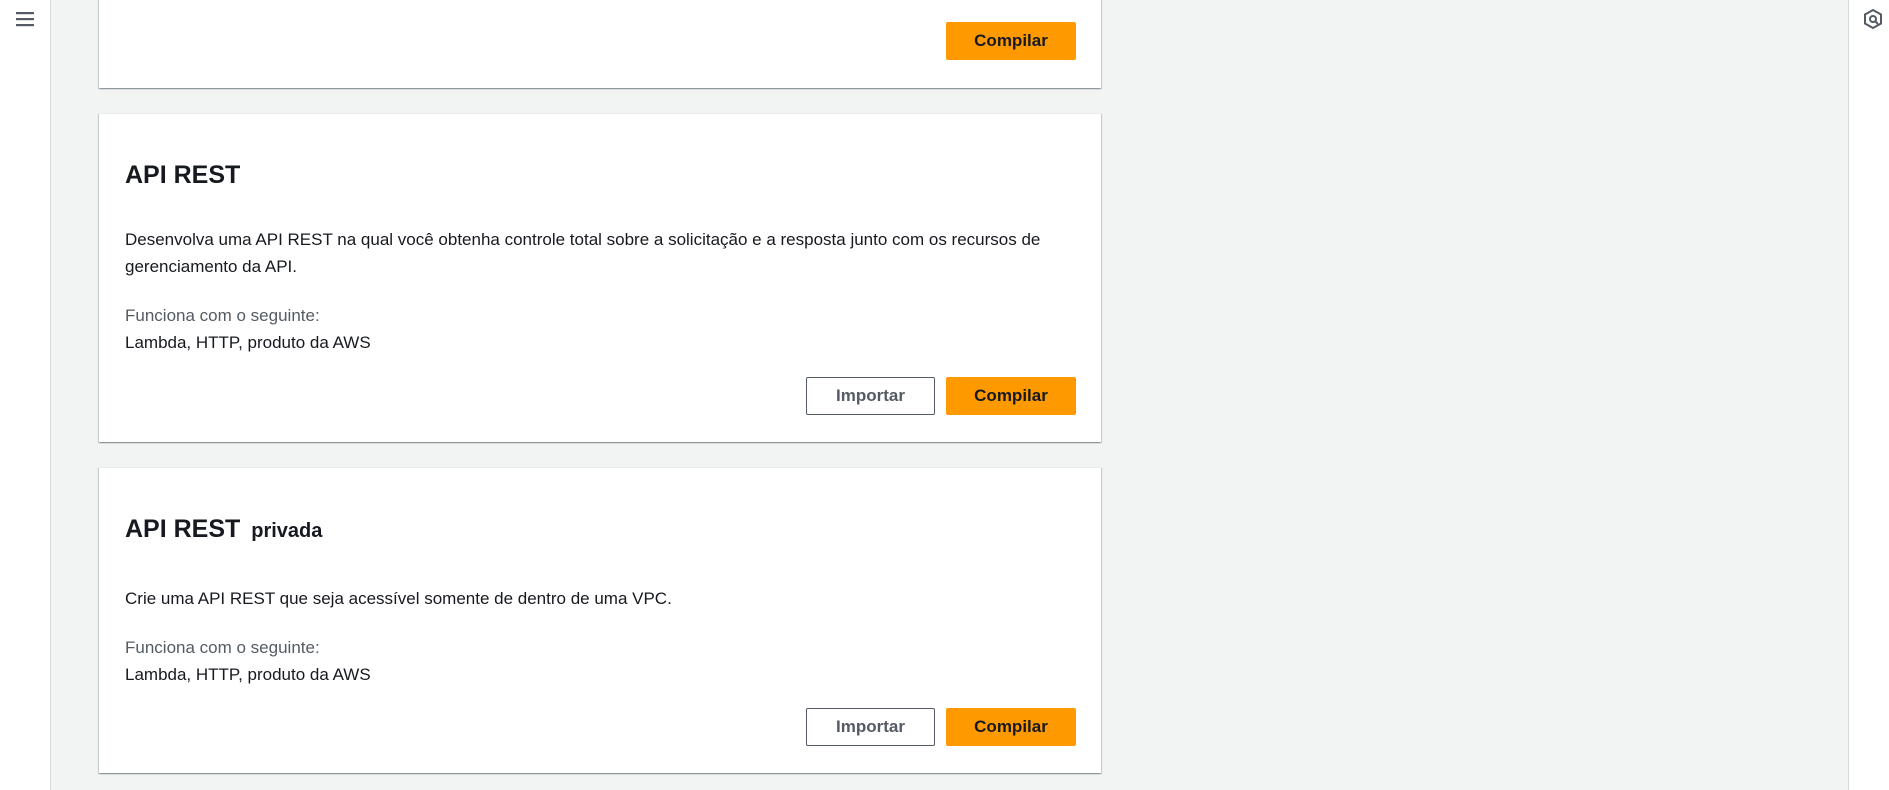 This screenshot has height=790, width=1889. I want to click on card-title: API REST privada, so click(223, 529).